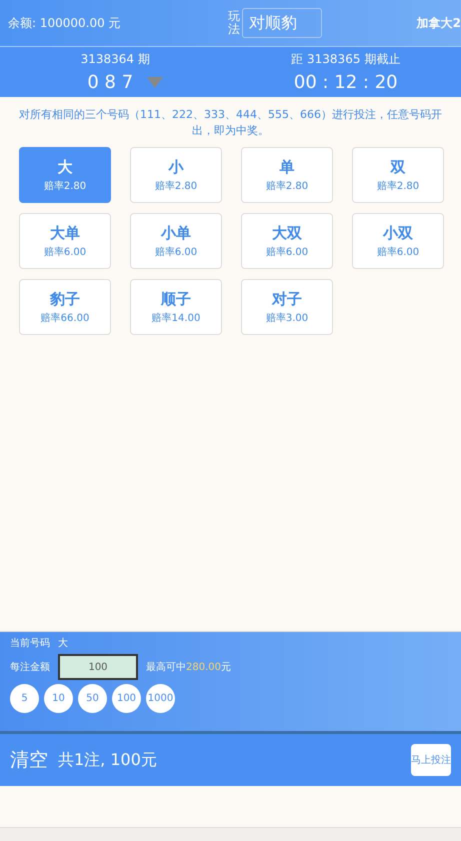 The height and width of the screenshot is (841, 461). What do you see at coordinates (438, 23) in the screenshot?
I see `lottery-name: 加拿大2` at bounding box center [438, 23].